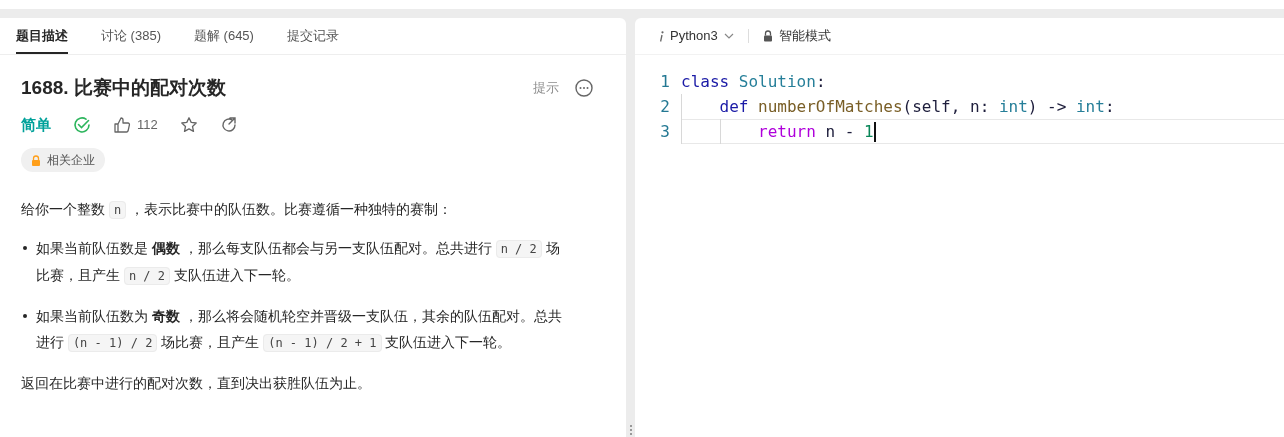 The width and height of the screenshot is (1284, 437). I want to click on code-line: def numberOfMatches(self, n: int) -> int:, so click(898, 106).